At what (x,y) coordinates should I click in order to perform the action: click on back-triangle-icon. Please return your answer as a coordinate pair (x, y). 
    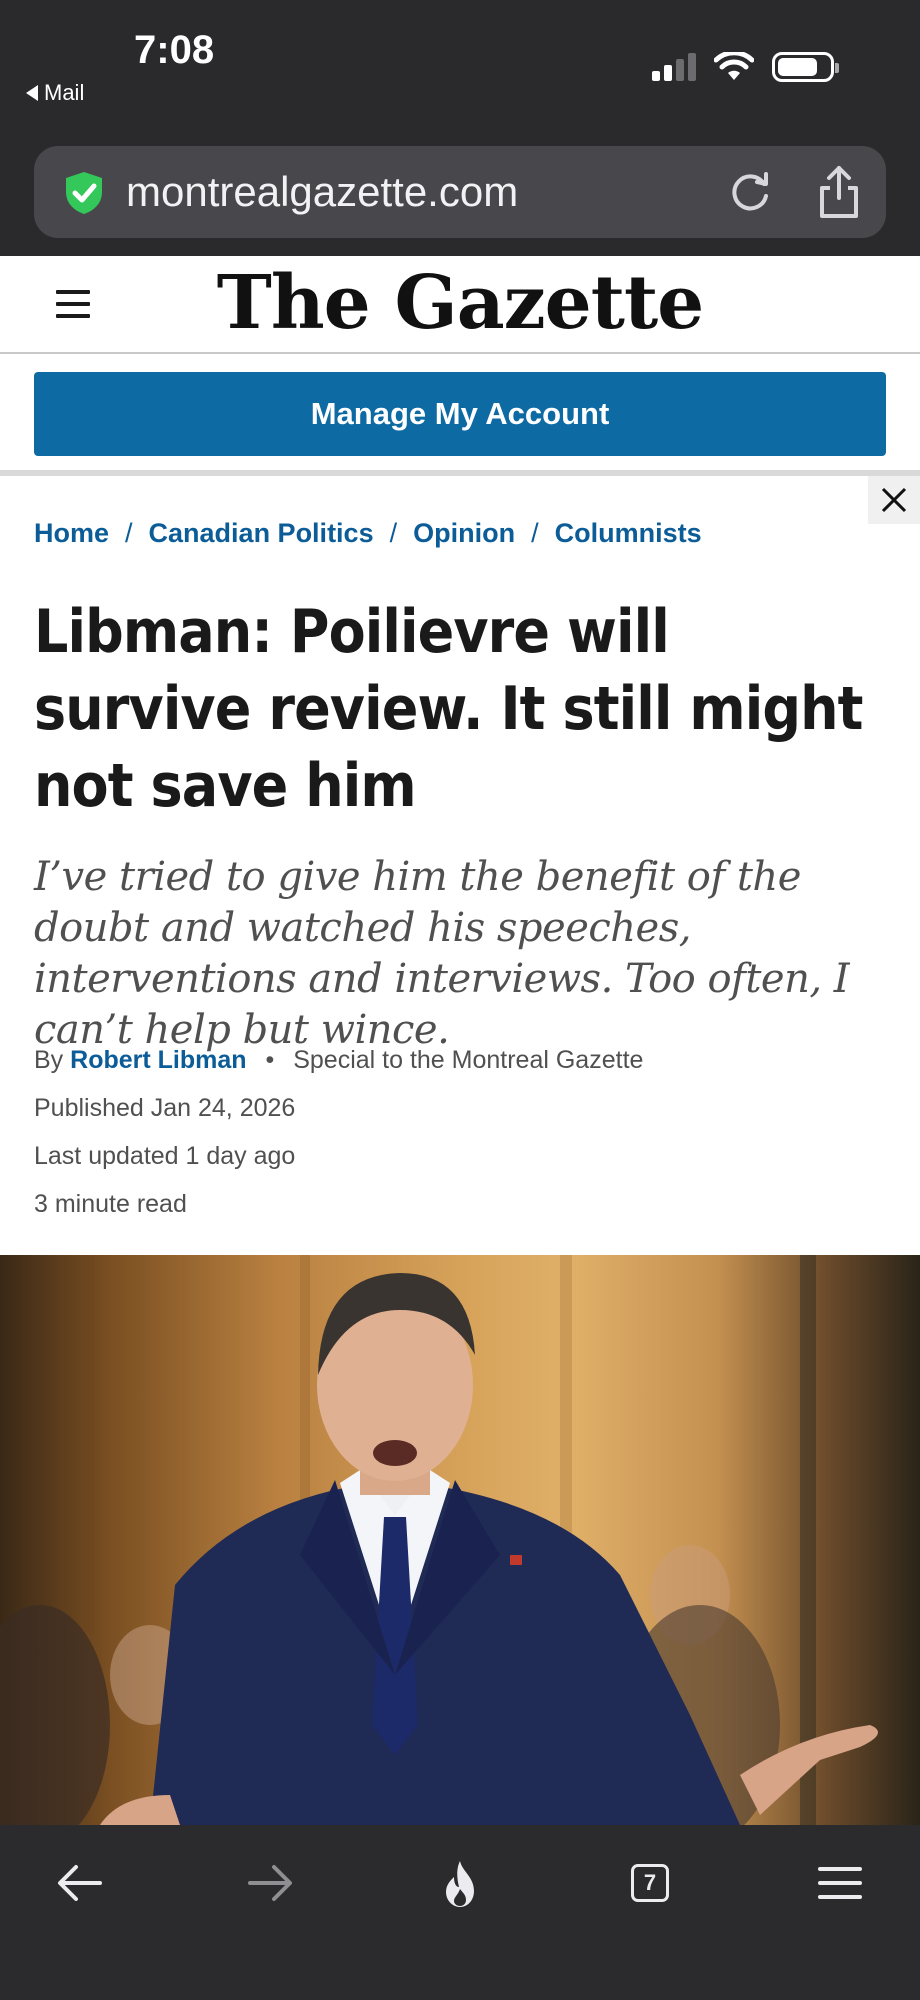
    Looking at the image, I should click on (32, 93).